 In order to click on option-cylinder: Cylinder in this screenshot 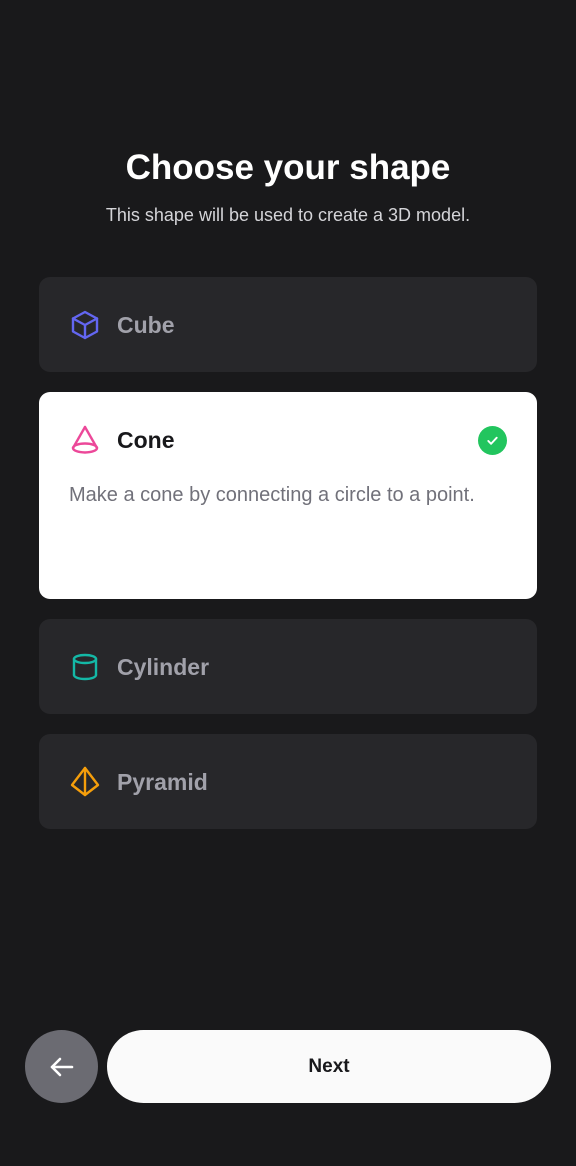, I will do `click(288, 666)`.